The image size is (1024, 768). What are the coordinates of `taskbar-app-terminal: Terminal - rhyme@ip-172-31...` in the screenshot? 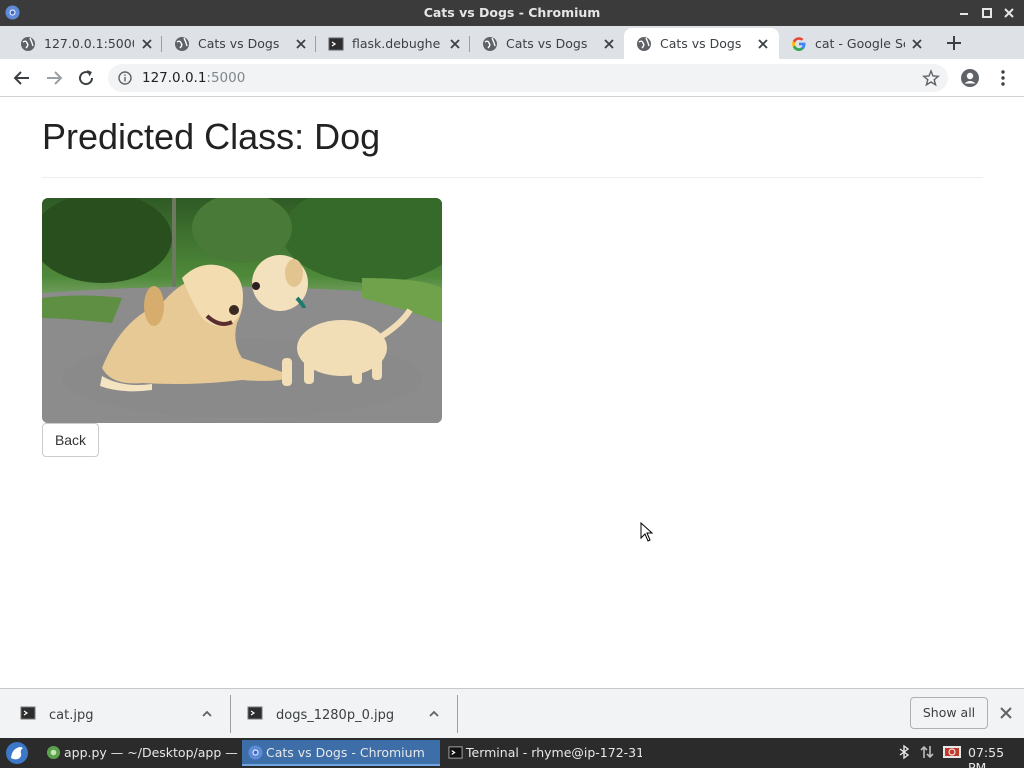 It's located at (542, 753).